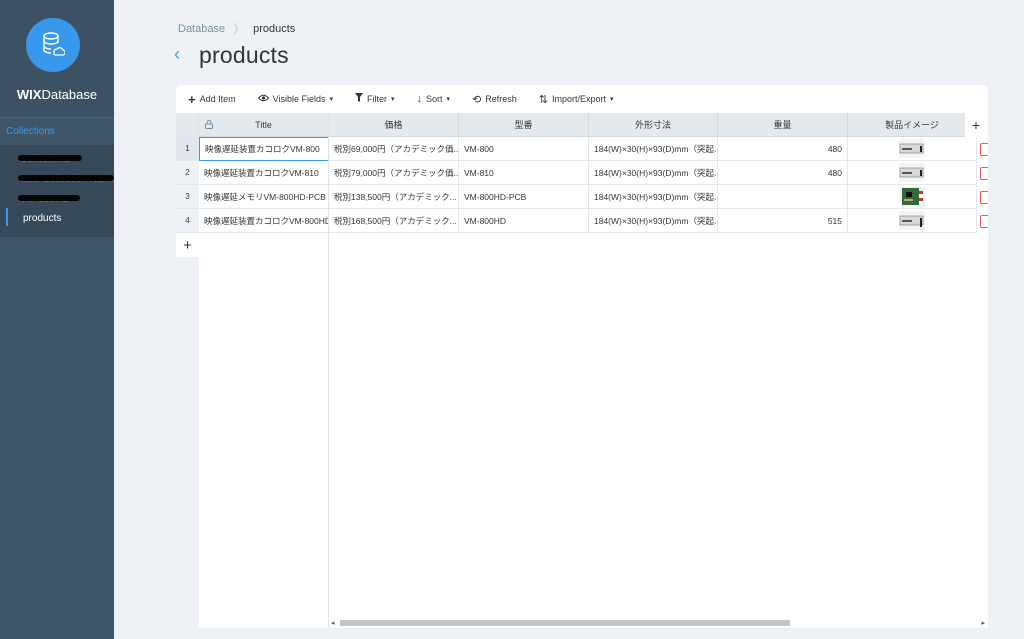  I want to click on row-number: 3, so click(187, 197).